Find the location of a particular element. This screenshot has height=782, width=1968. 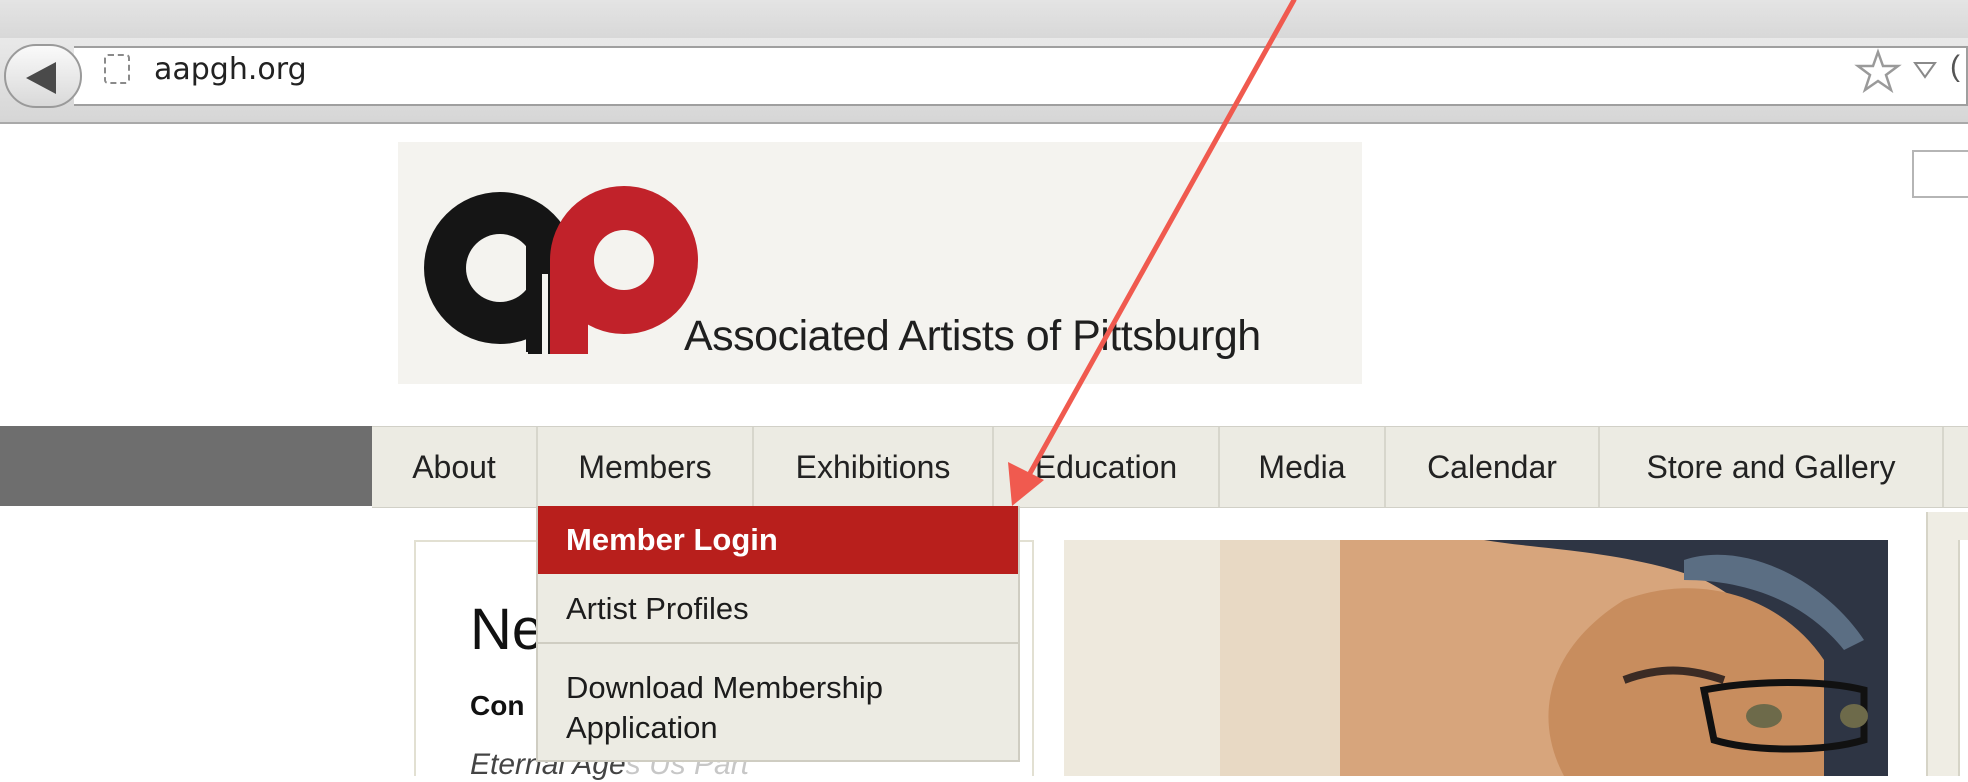

browser-tab-strip is located at coordinates (984, 19).